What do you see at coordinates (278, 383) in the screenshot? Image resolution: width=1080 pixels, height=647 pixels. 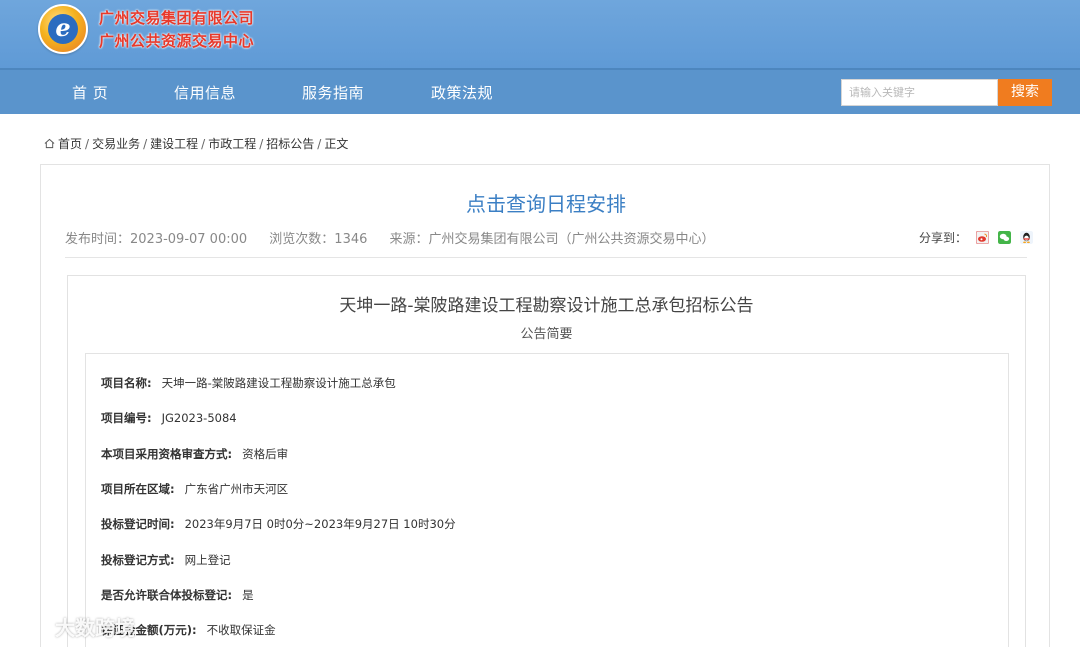 I see `info-value: 天坤一路-棠陂路建设工程勘察设计施工总承包` at bounding box center [278, 383].